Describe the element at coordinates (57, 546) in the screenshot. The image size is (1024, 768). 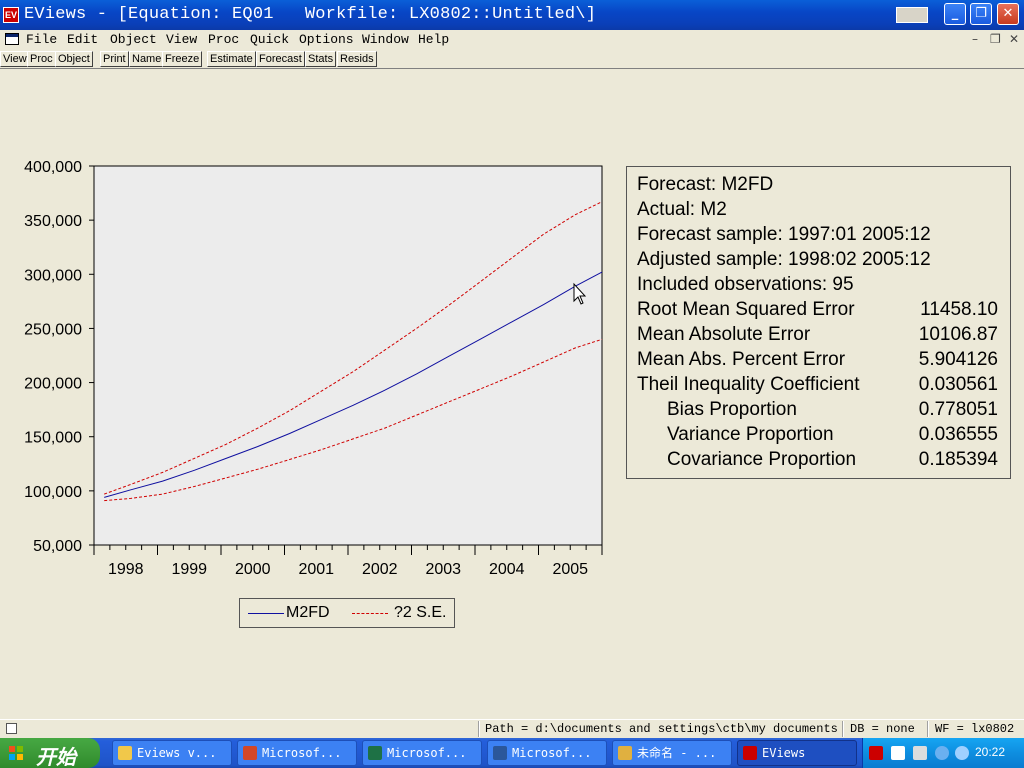
I see `y-tick-label: 50,000` at that location.